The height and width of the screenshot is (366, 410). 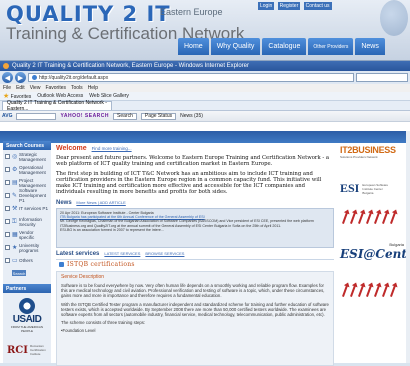 I want to click on favorites-button: ★ Favorites, so click(x=17, y=96).